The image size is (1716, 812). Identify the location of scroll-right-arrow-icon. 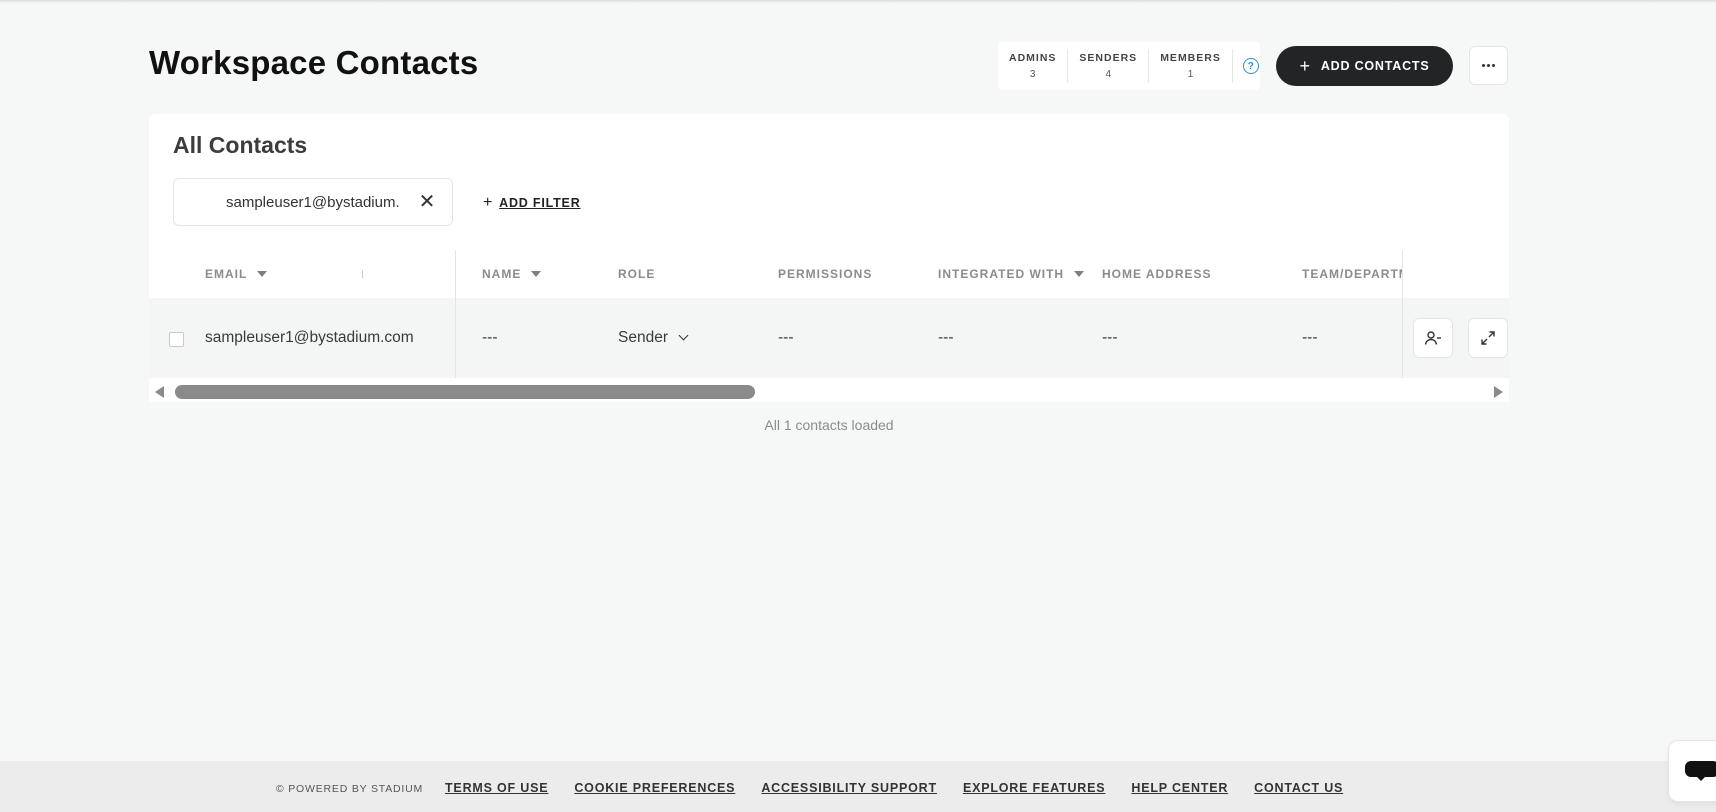
(1498, 392).